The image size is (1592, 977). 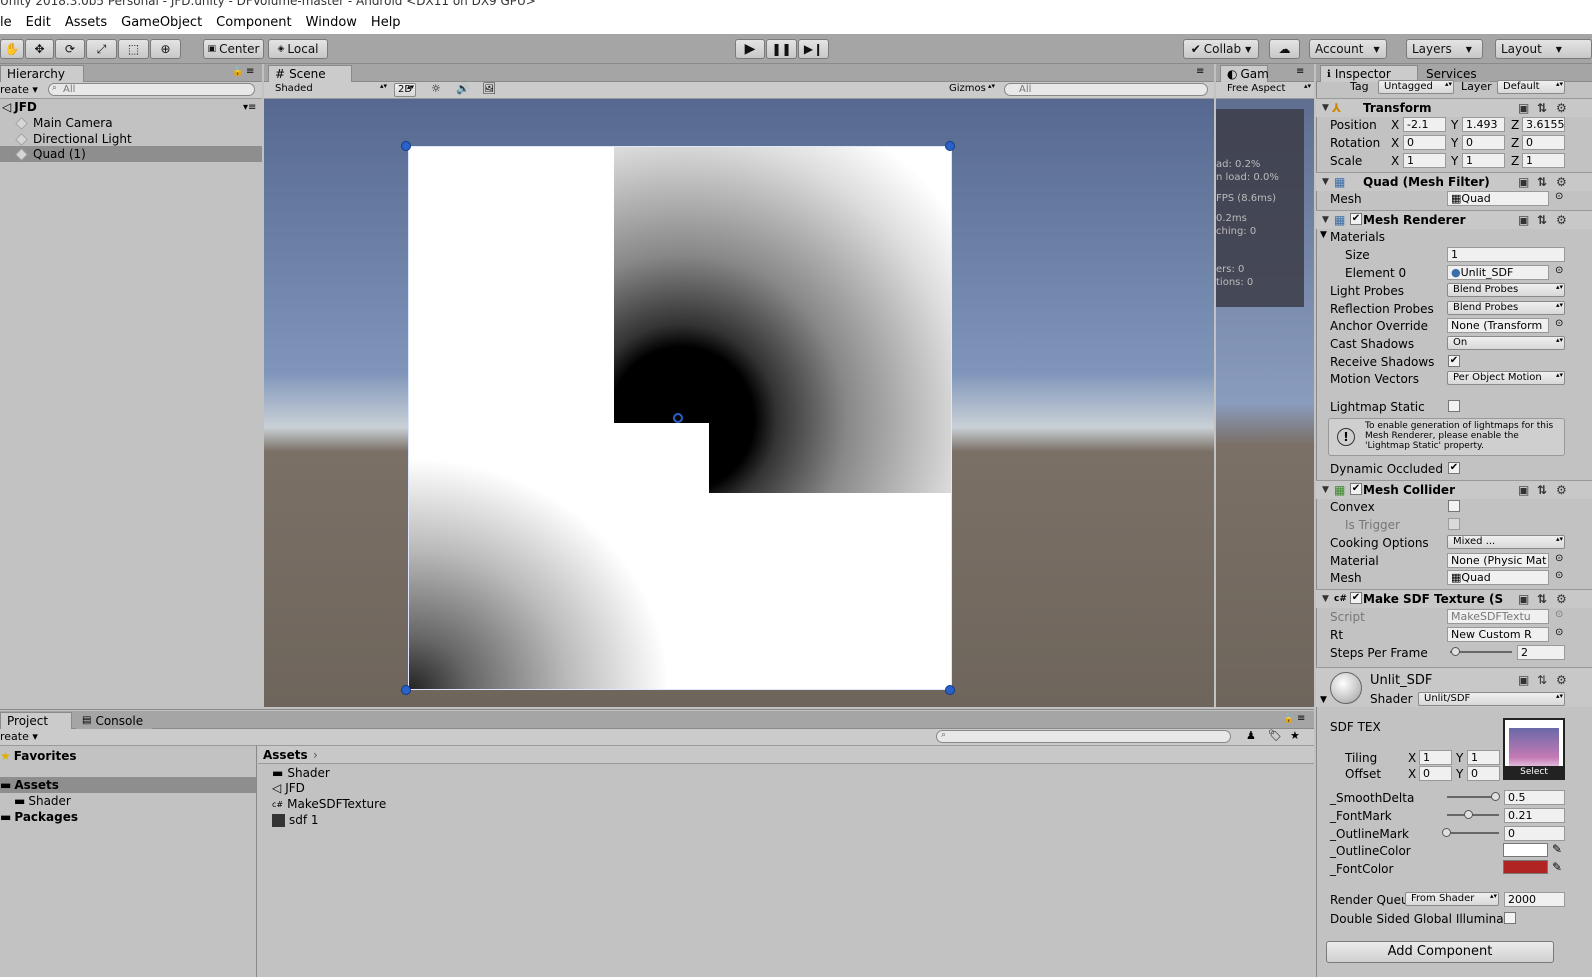 What do you see at coordinates (1446, 832) in the screenshot?
I see `outline-mark-slider-knob` at bounding box center [1446, 832].